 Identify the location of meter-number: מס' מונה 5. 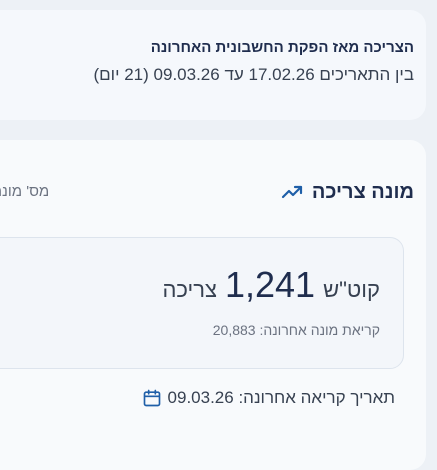
(42, 191).